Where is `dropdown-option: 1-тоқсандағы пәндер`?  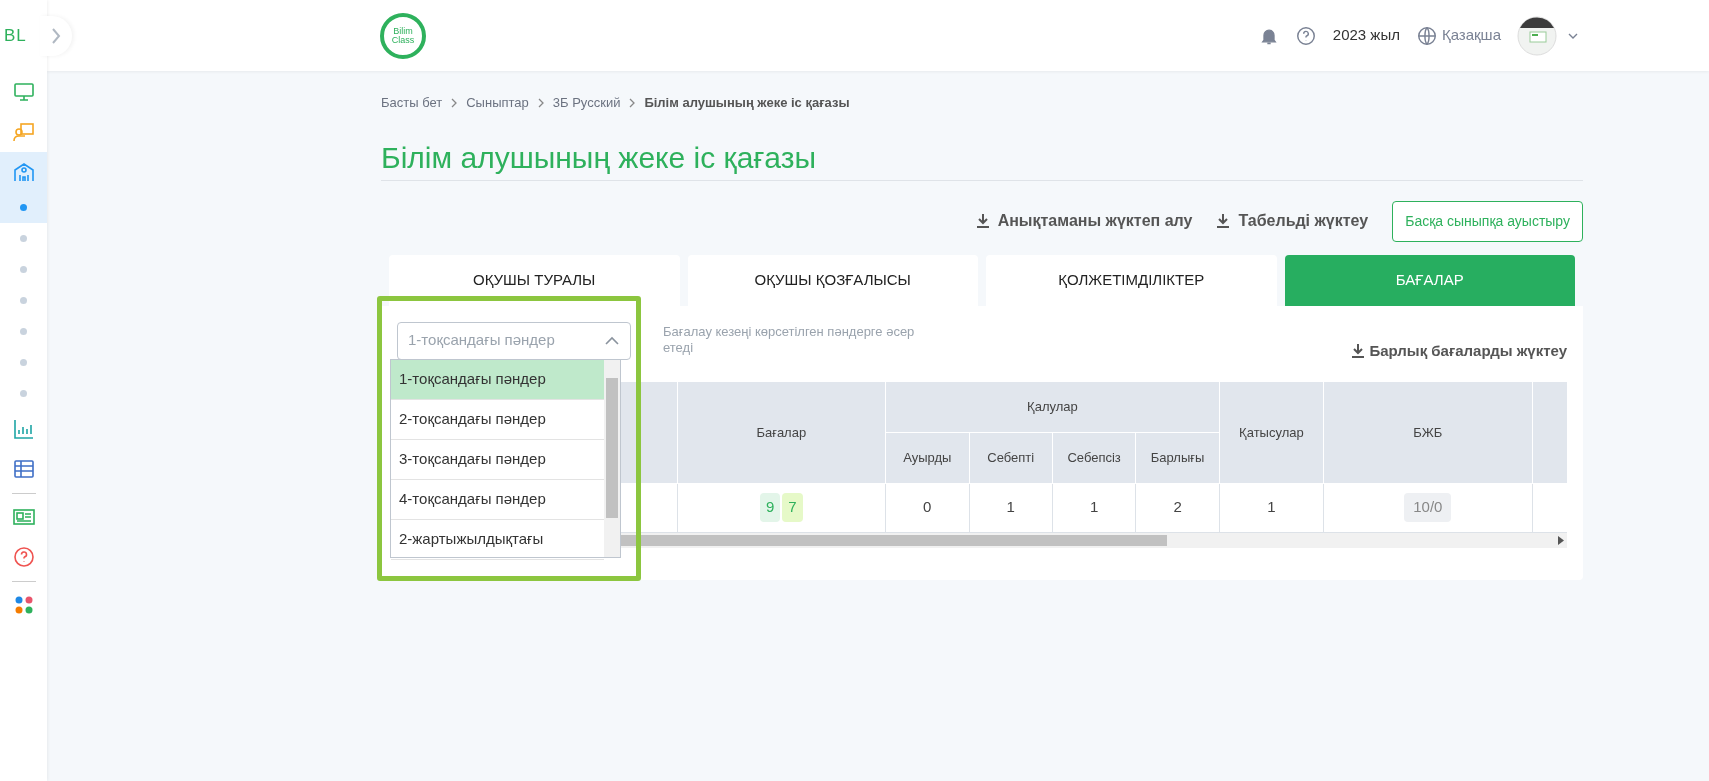
dropdown-option: 1-тоқсандағы пәндер is located at coordinates (497, 380).